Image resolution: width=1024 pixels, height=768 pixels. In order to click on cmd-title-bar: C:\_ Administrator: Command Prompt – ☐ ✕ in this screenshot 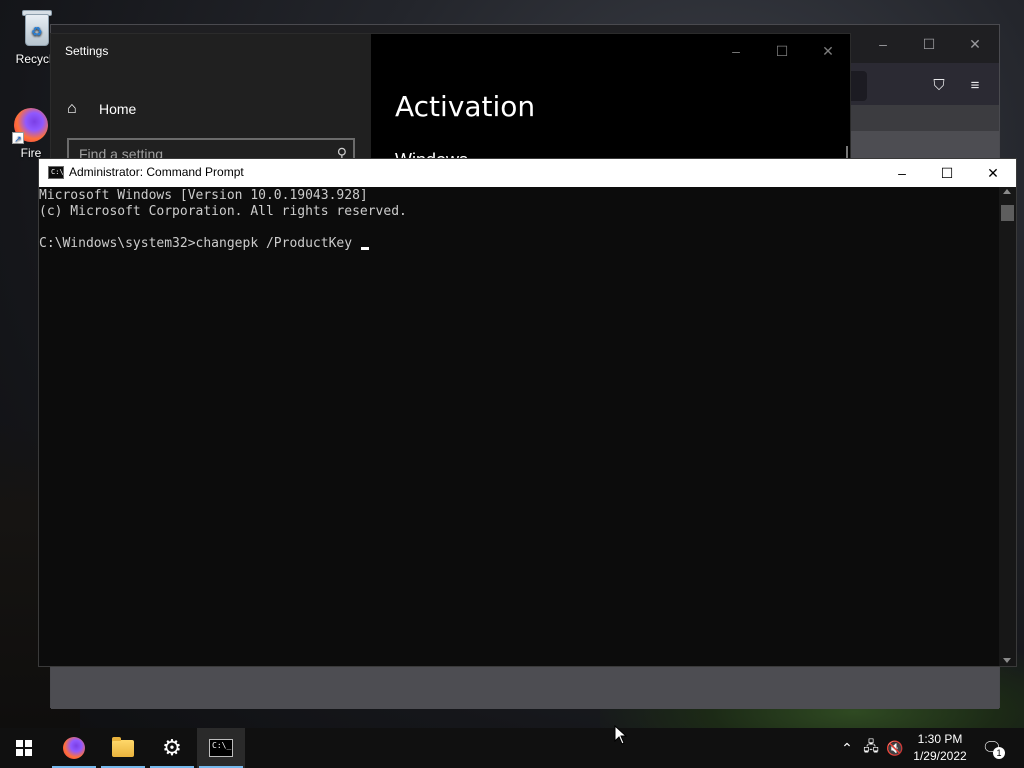, I will do `click(527, 173)`.